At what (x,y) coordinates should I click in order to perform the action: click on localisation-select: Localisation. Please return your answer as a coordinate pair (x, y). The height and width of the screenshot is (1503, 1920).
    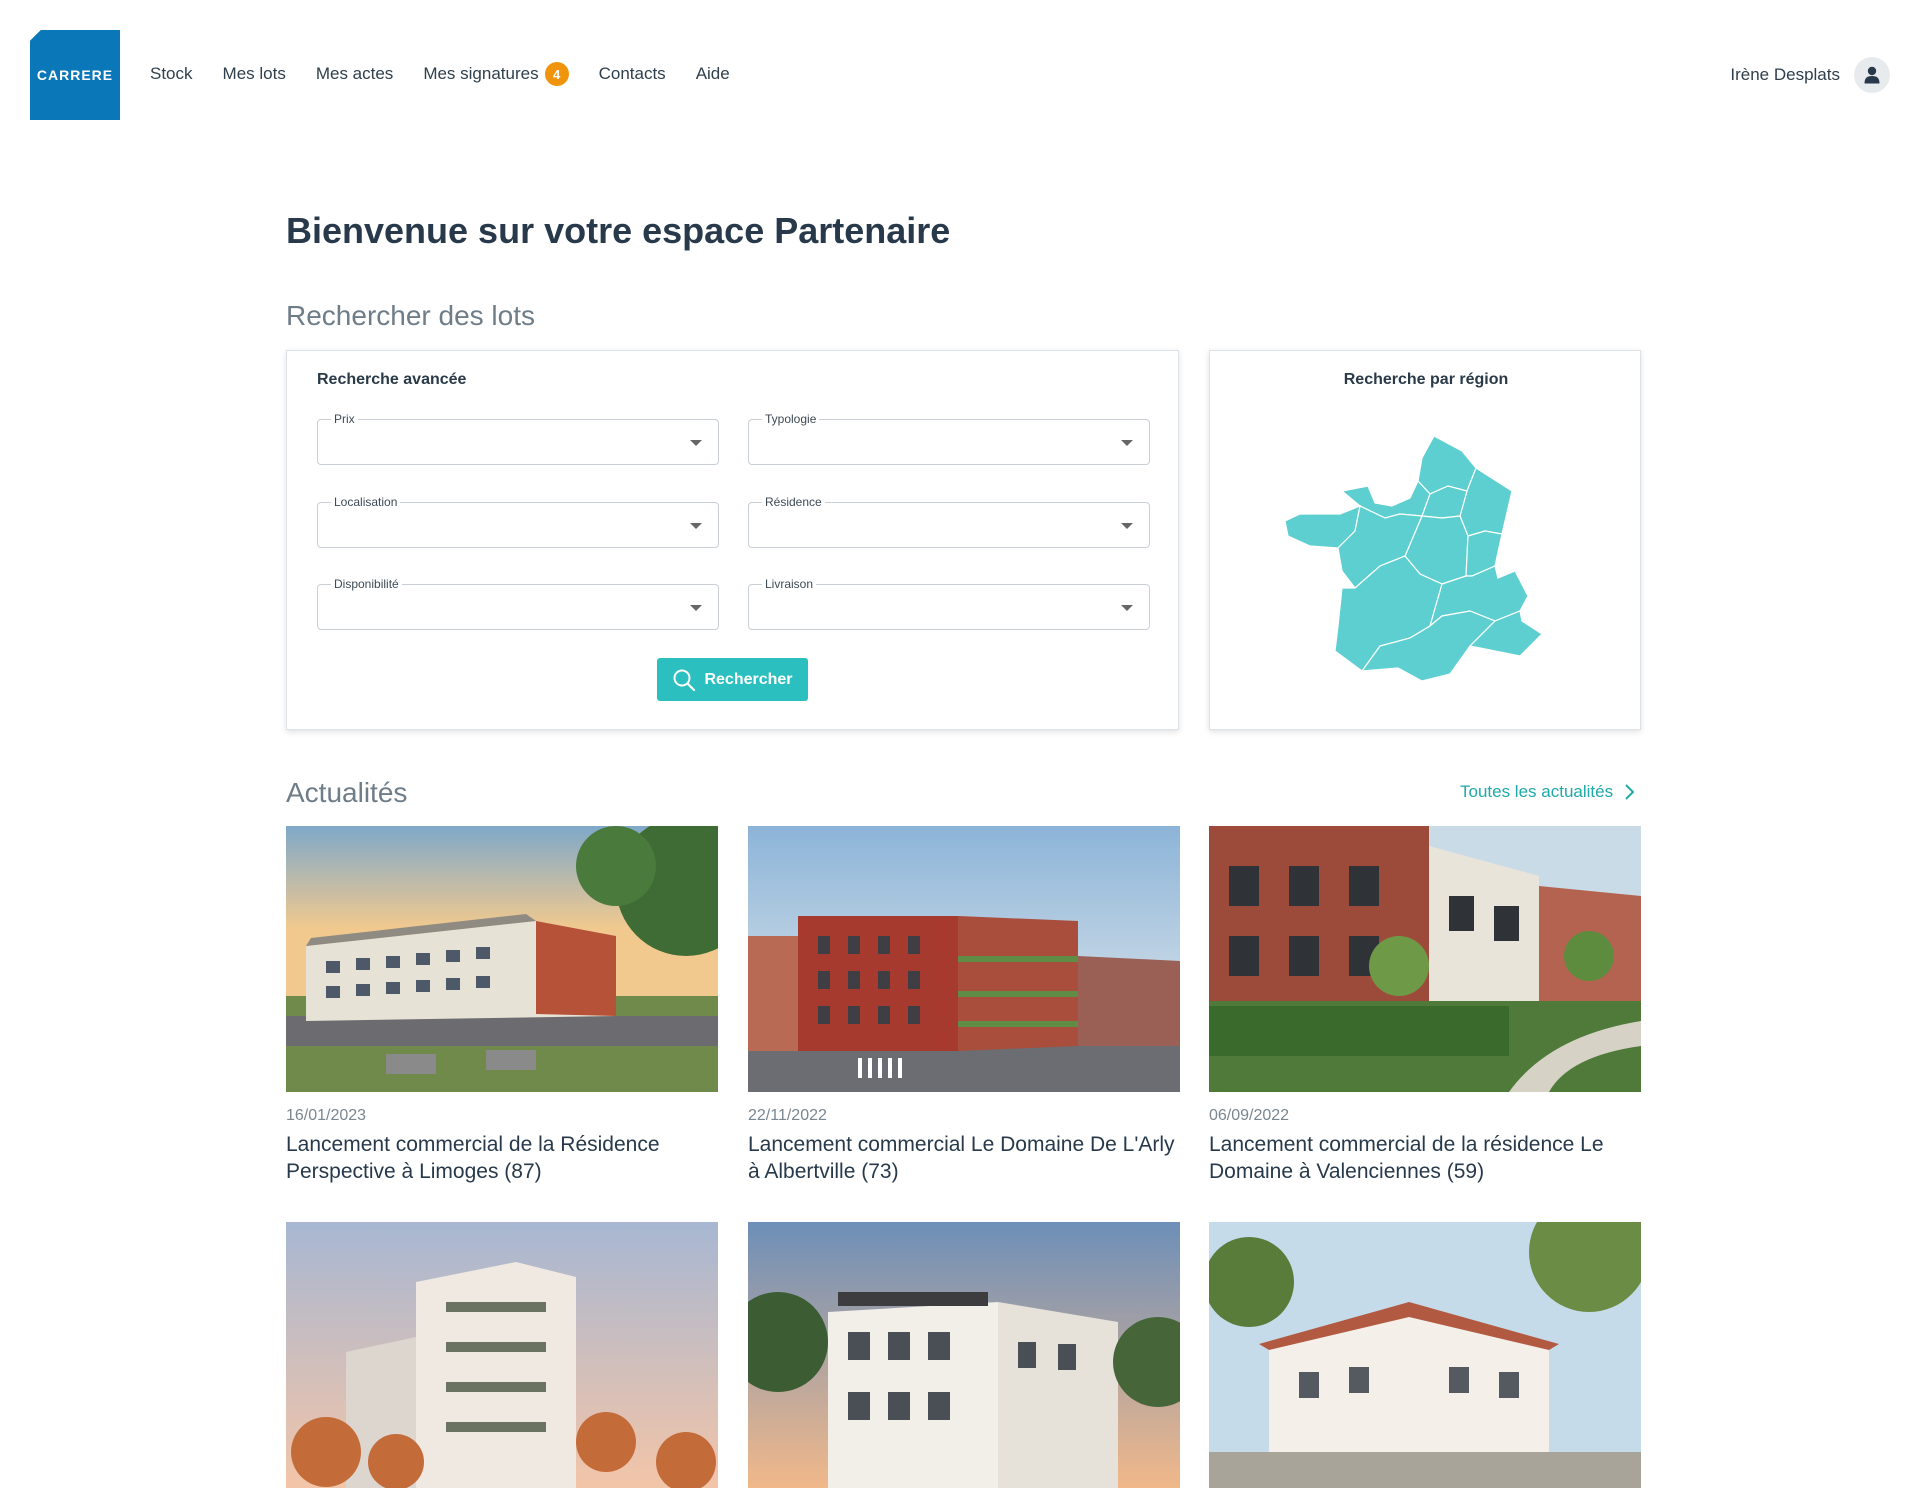
    Looking at the image, I should click on (518, 521).